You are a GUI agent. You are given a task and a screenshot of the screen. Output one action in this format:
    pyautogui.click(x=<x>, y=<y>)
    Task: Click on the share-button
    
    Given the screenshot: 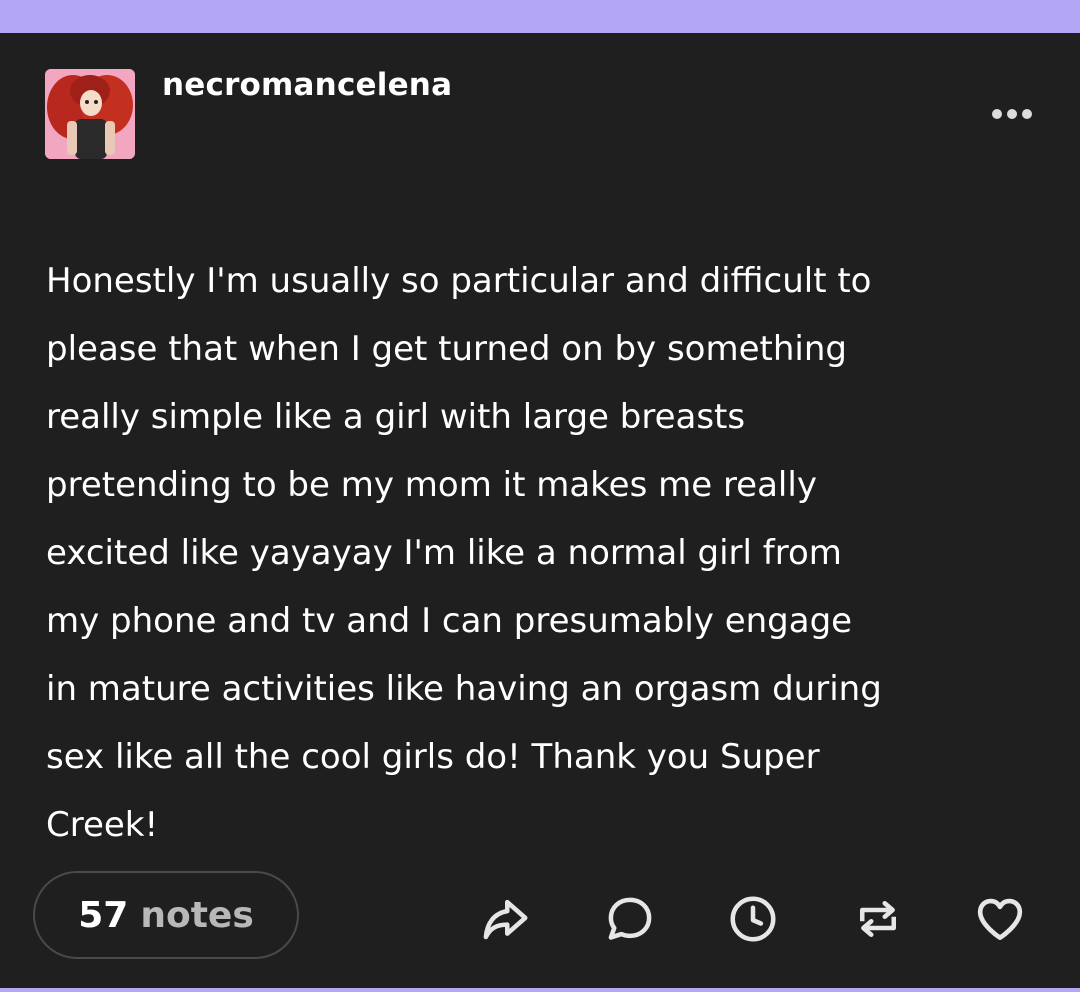 What is the action you would take?
    pyautogui.click(x=505, y=919)
    